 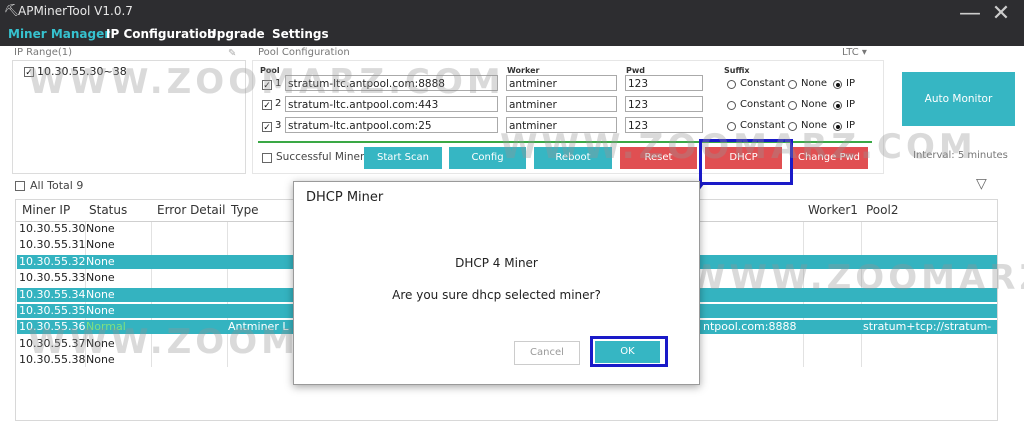 I want to click on suffix-1-constant-label: Constant, so click(x=762, y=83).